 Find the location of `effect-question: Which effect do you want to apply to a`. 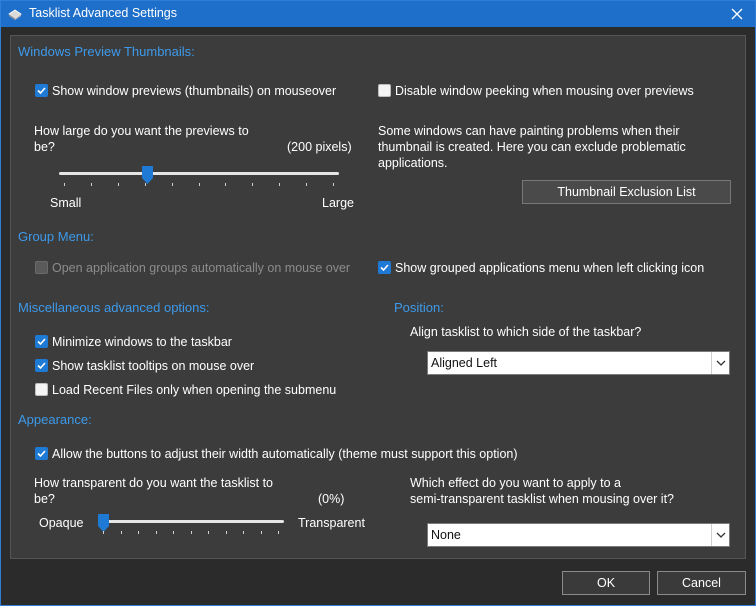

effect-question: Which effect do you want to apply to a is located at coordinates (516, 483).